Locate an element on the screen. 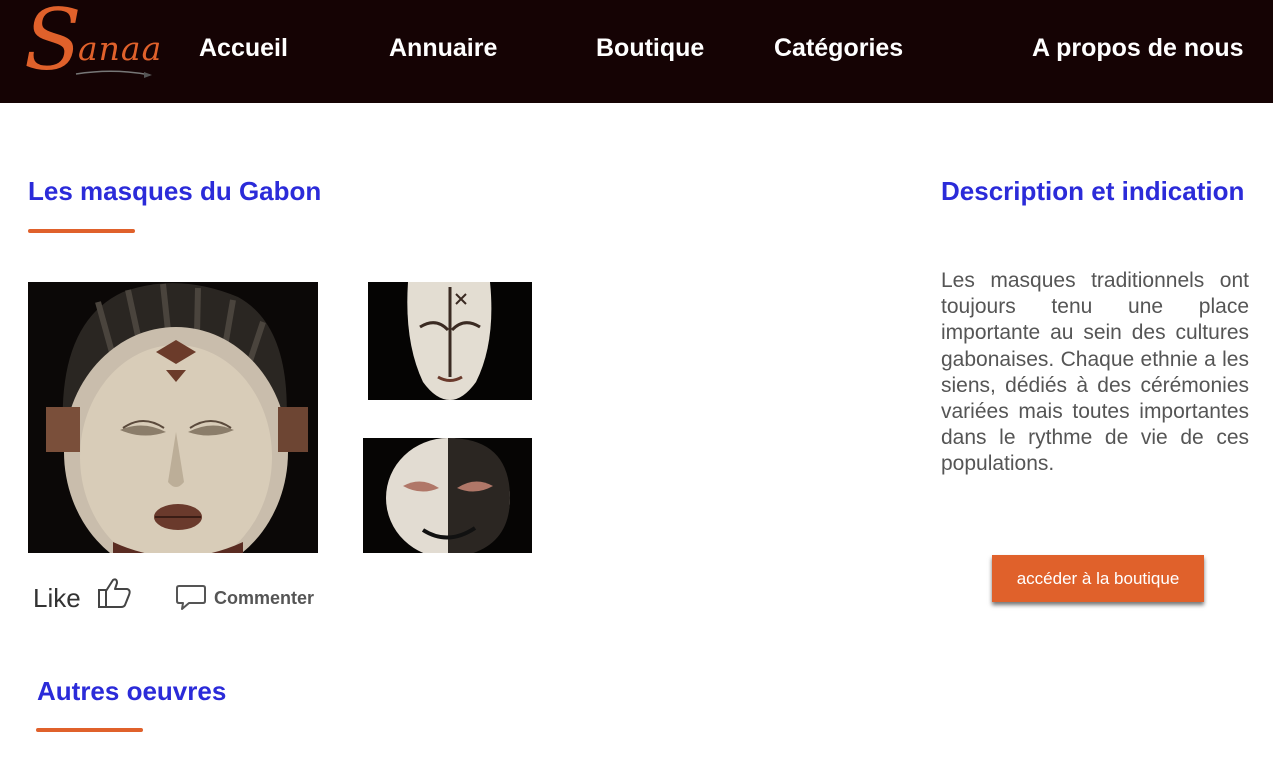  go-to-shop-button: accéder à la boutique is located at coordinates (1098, 578).